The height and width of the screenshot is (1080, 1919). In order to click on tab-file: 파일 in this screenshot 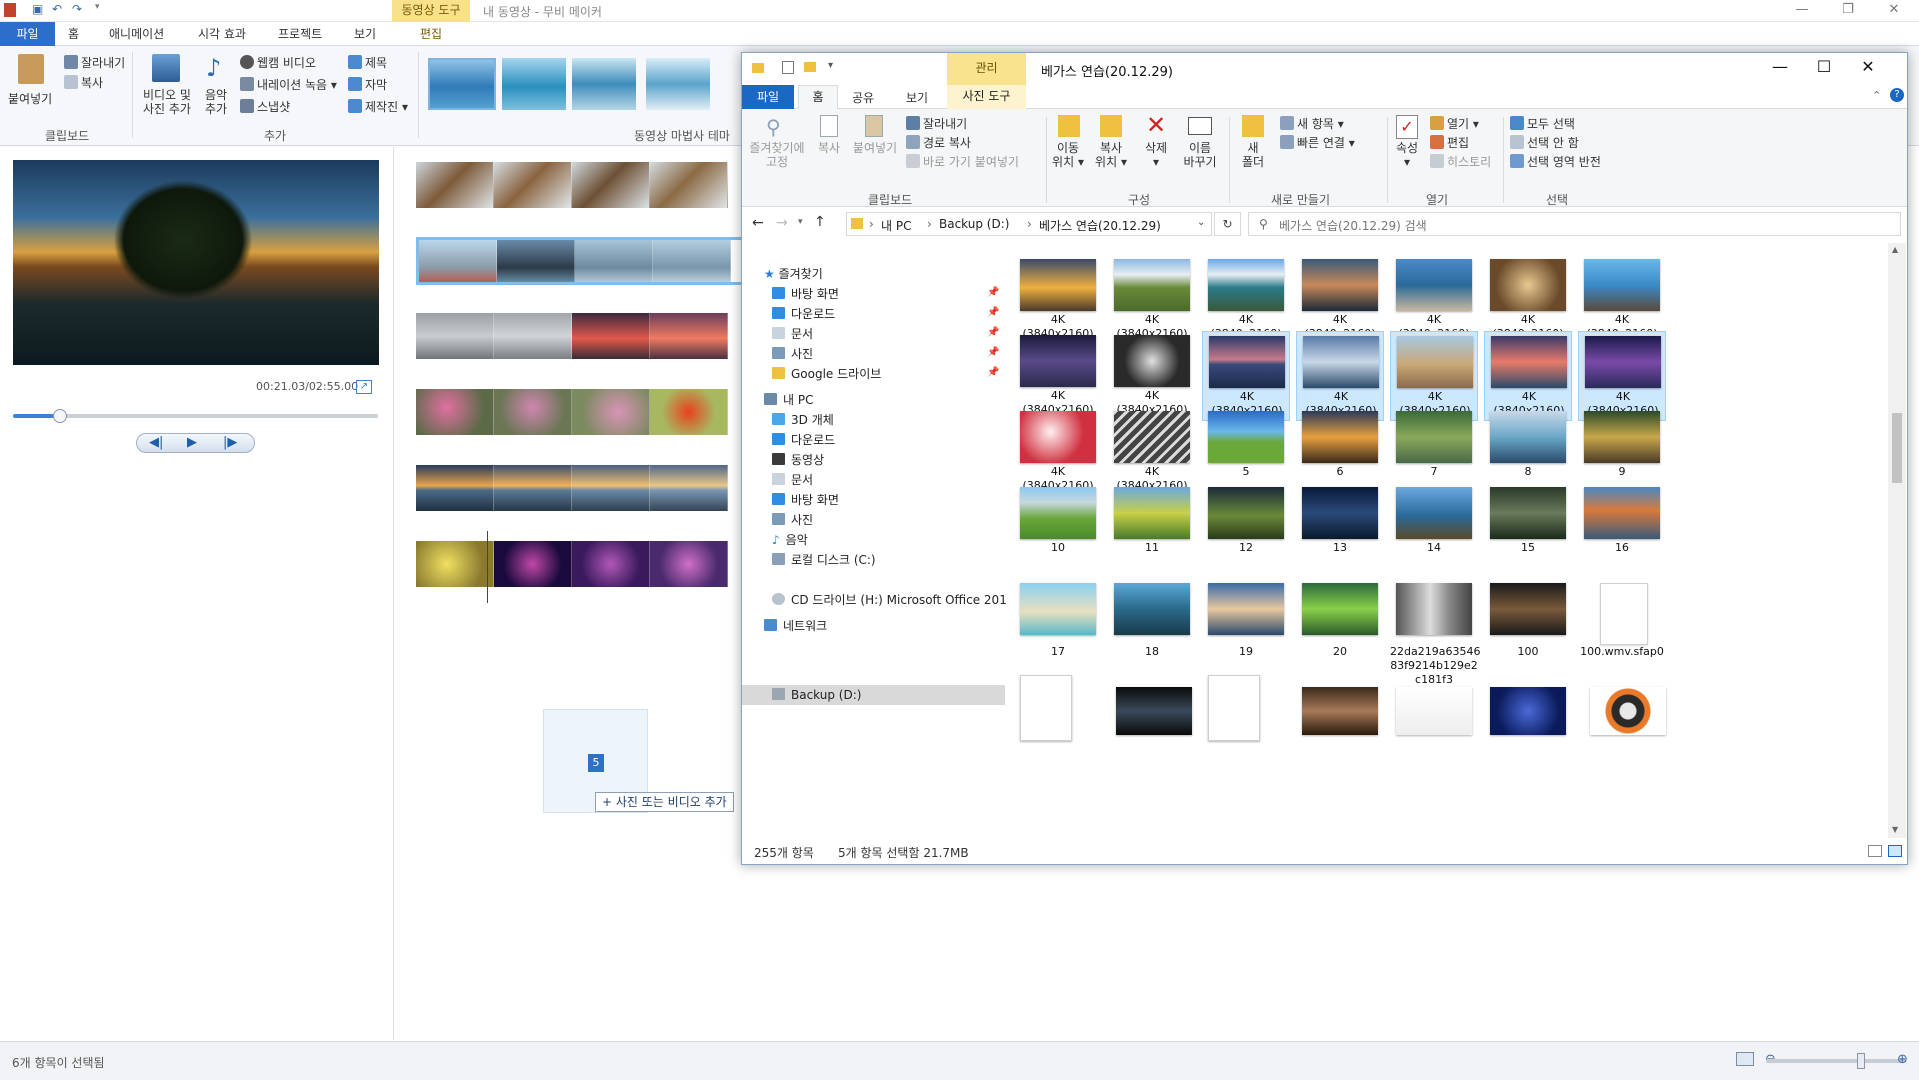, I will do `click(768, 97)`.